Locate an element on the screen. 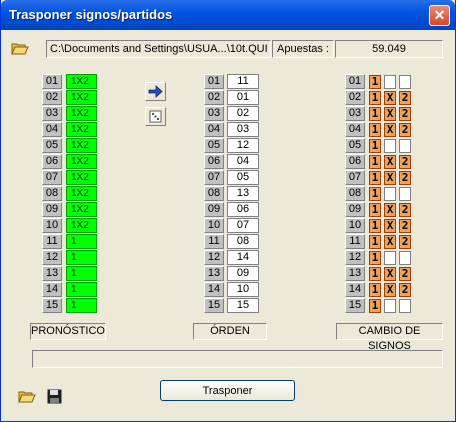 The image size is (456, 422). orden-row-number: 09 is located at coordinates (214, 209).